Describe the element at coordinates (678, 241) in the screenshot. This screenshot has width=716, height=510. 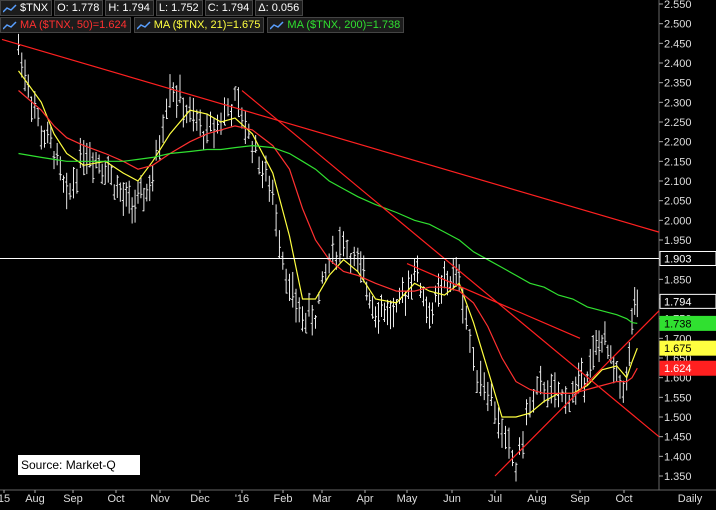
I see `y-tick-label: 1.950` at that location.